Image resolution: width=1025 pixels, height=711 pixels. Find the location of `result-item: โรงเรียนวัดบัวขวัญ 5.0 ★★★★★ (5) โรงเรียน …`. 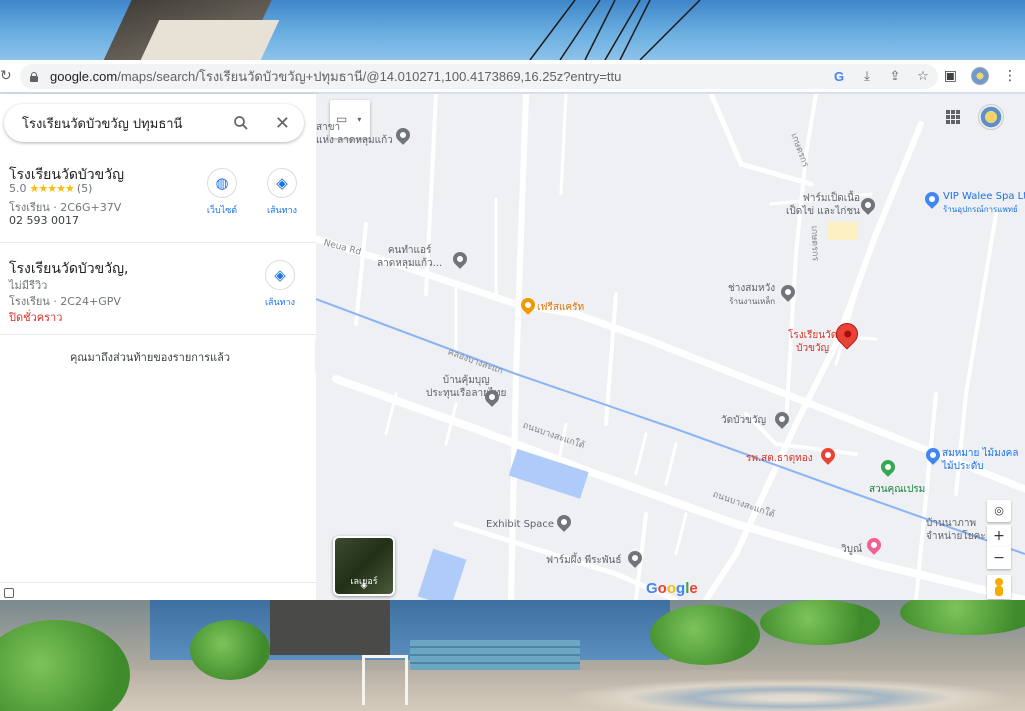

result-item: โรงเรียนวัดบัวขวัญ 5.0 ★★★★★ (5) โรงเรียน … is located at coordinates (158, 196).